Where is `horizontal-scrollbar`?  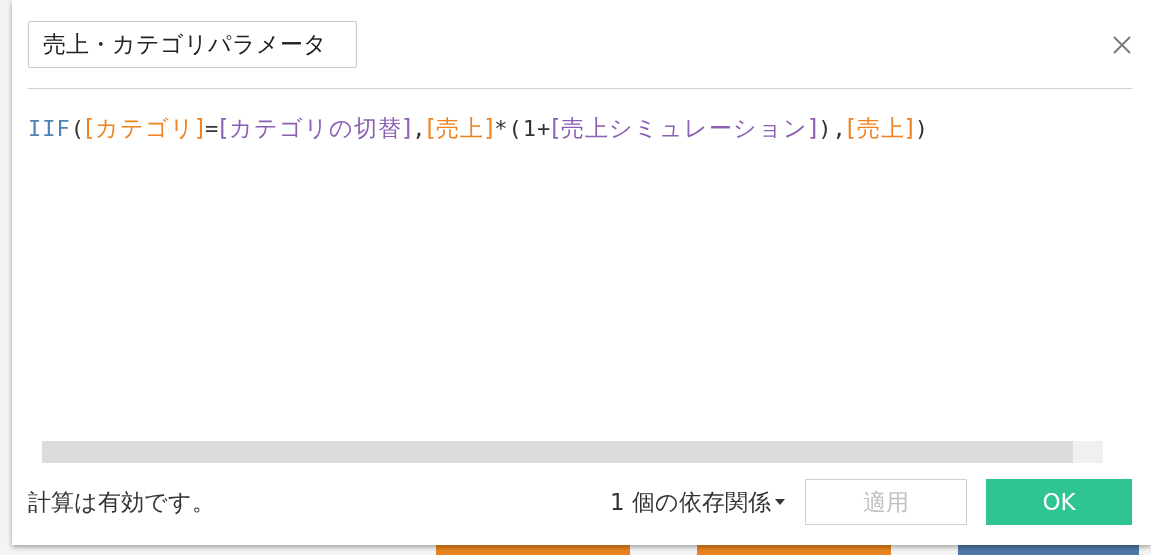 horizontal-scrollbar is located at coordinates (572, 452).